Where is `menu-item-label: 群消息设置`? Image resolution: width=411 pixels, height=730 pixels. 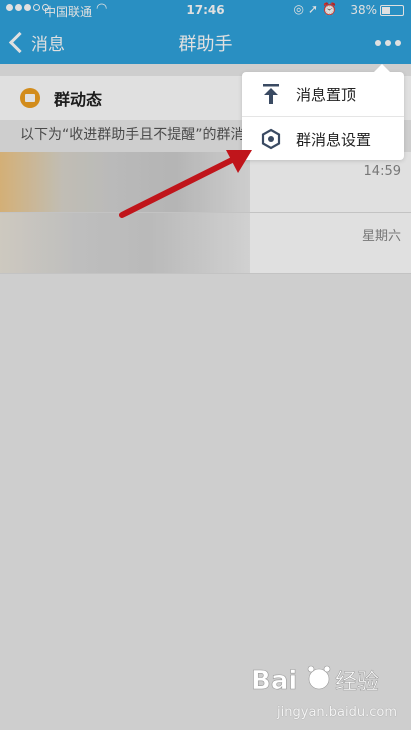 menu-item-label: 群消息设置 is located at coordinates (334, 139).